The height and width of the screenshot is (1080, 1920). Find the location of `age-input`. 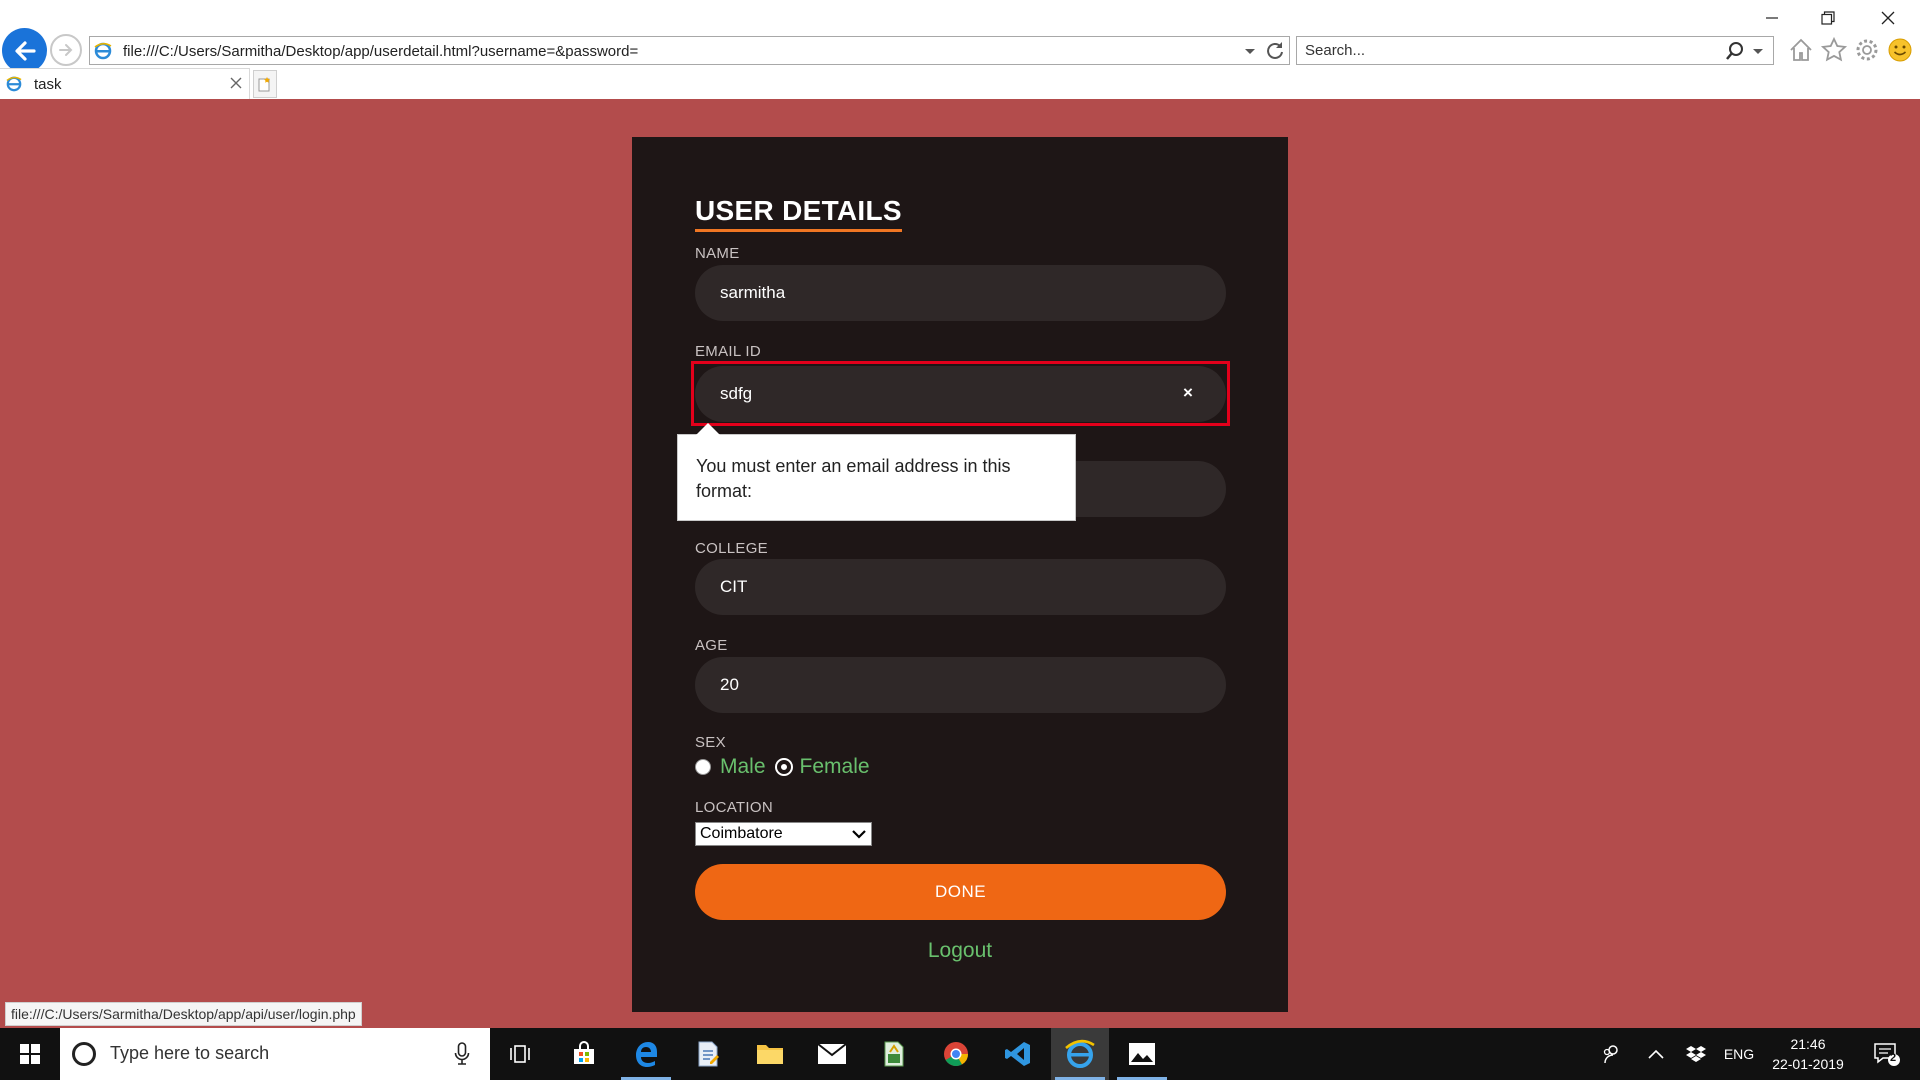

age-input is located at coordinates (960, 685).